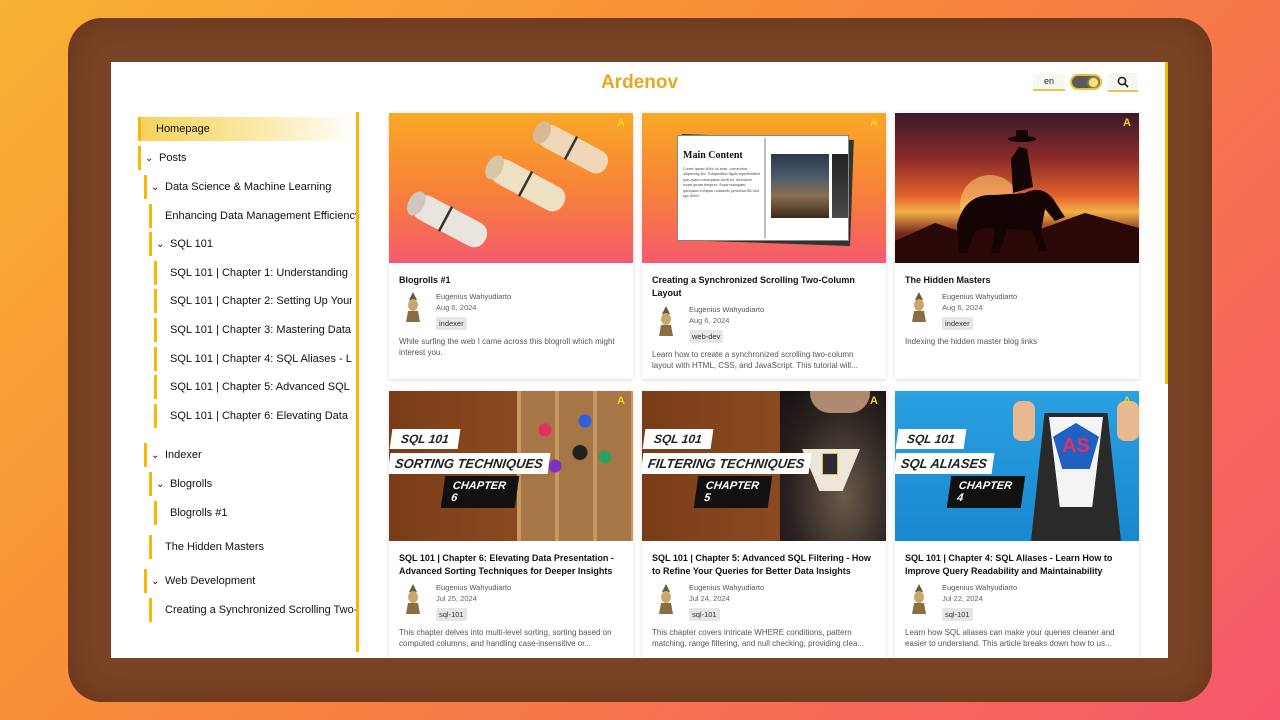 This screenshot has width=1280, height=720. I want to click on thumb-title: FILTERING TECHNIQUES, so click(727, 463).